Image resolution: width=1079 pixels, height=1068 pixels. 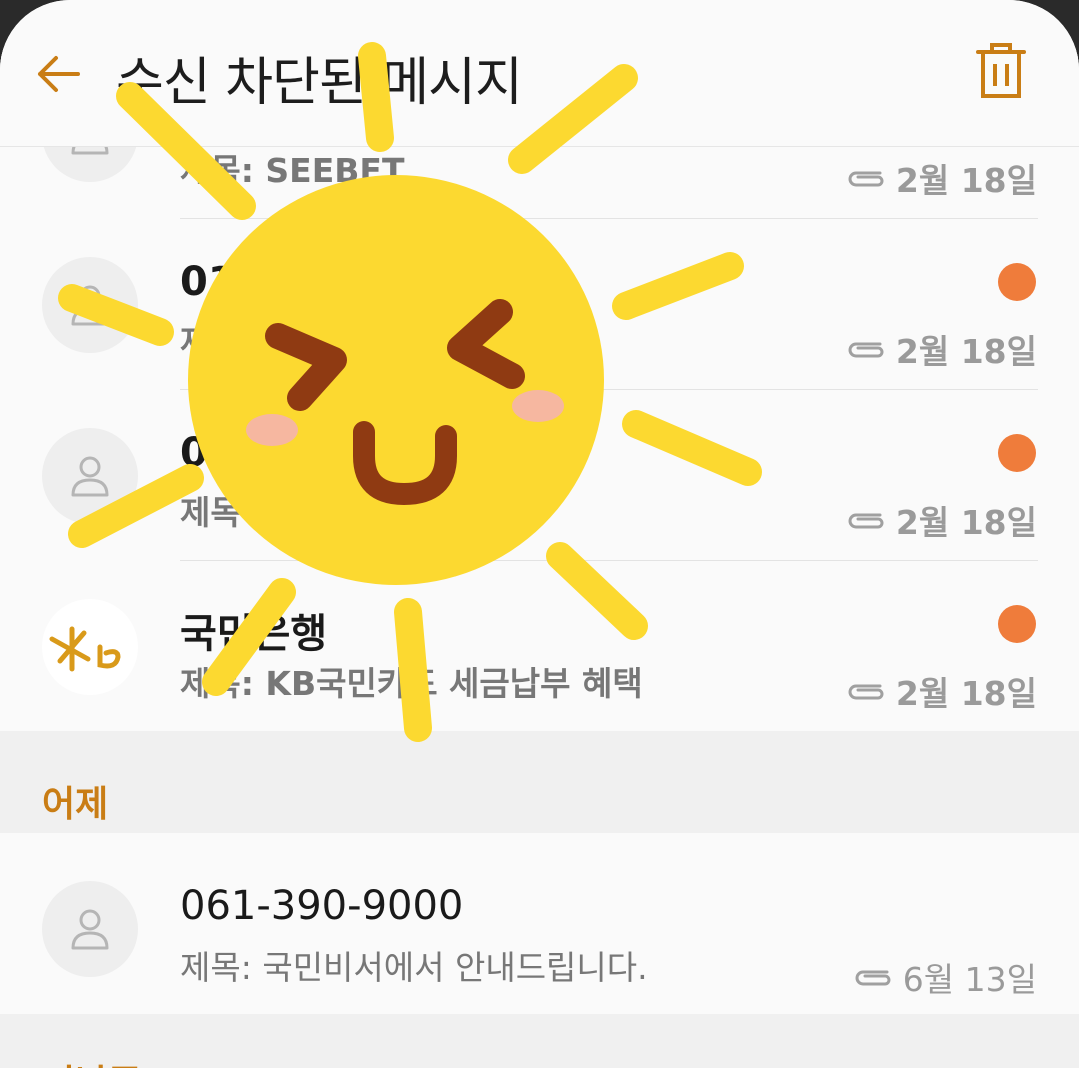 I want to click on section-label: 어제, so click(x=75, y=804).